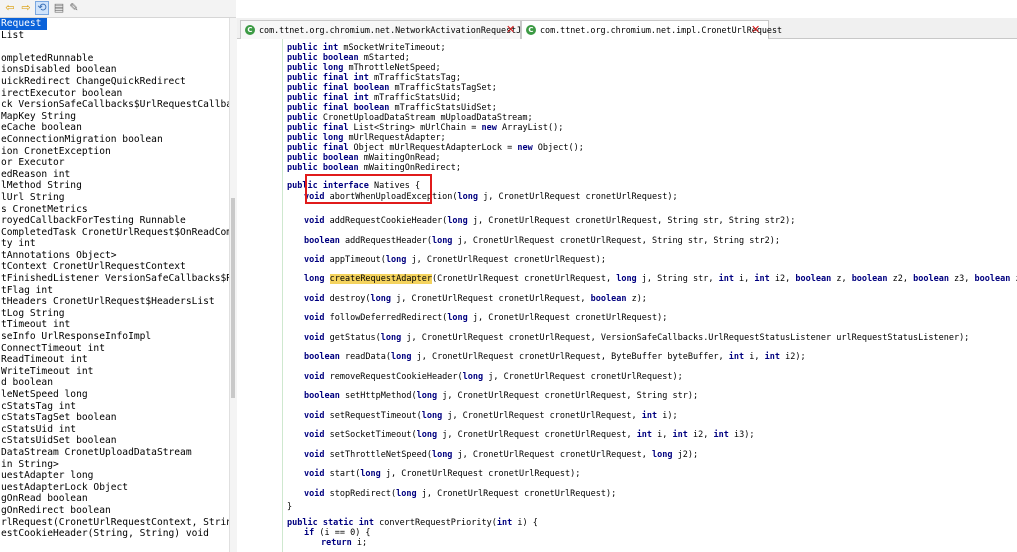 The height and width of the screenshot is (552, 1017). I want to click on code-line: public int mSocketWriteTimeout;, so click(366, 48).